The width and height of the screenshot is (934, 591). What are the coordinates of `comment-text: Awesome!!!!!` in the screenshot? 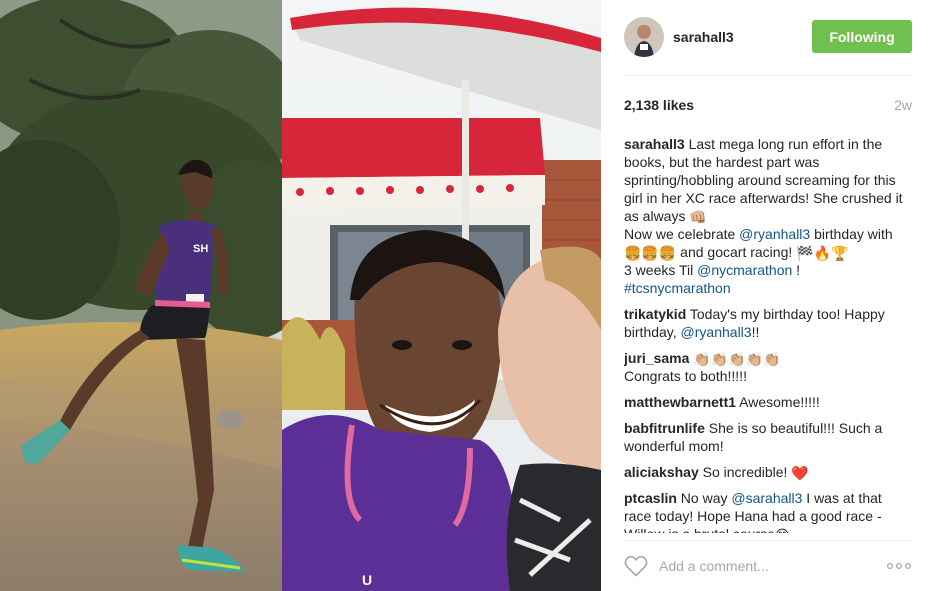 It's located at (778, 402).